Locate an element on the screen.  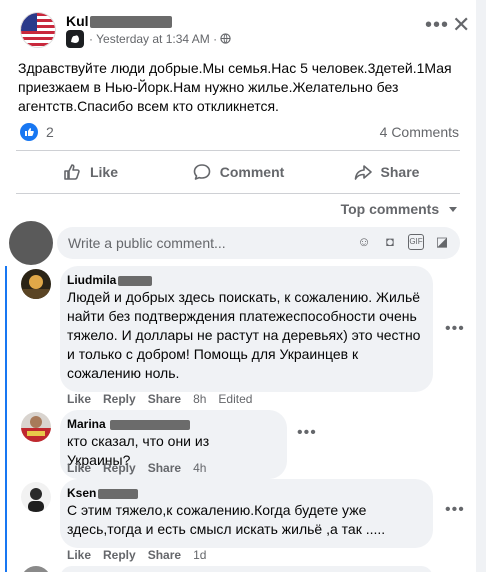
commenter-name-text: Liudmila is located at coordinates (91, 280).